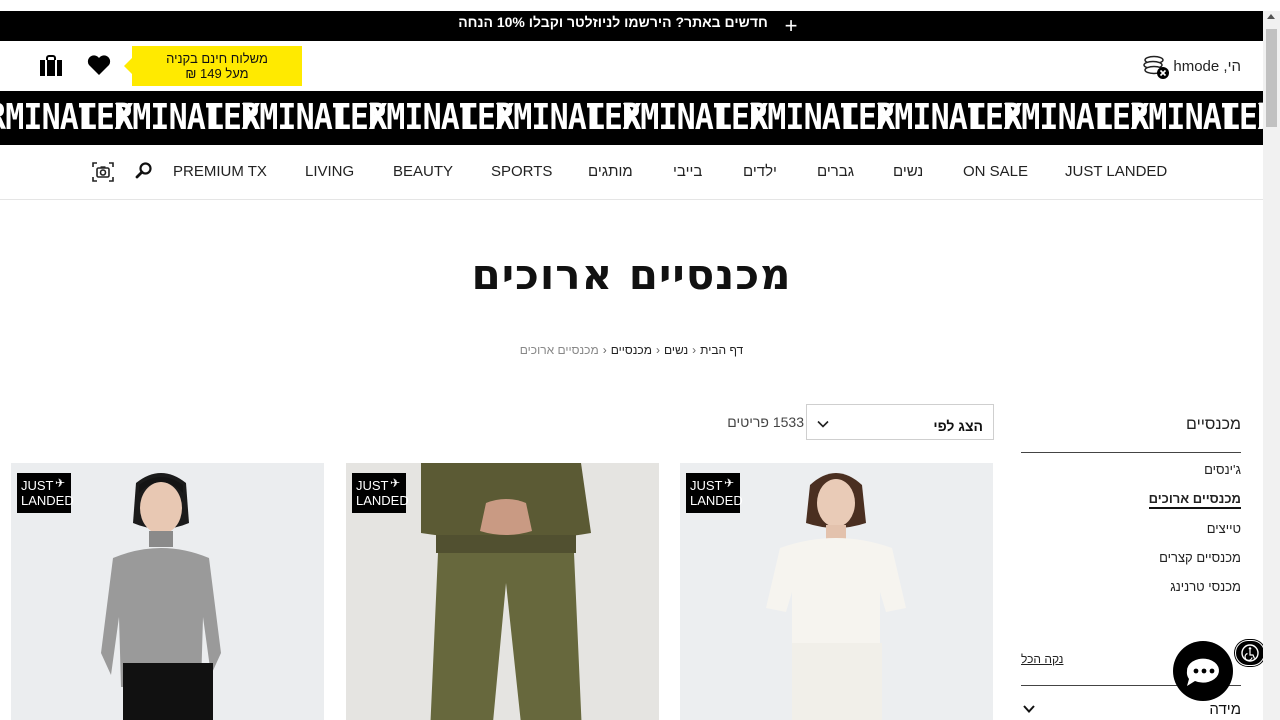  I want to click on filter-tights: טייצים, so click(1224, 528).